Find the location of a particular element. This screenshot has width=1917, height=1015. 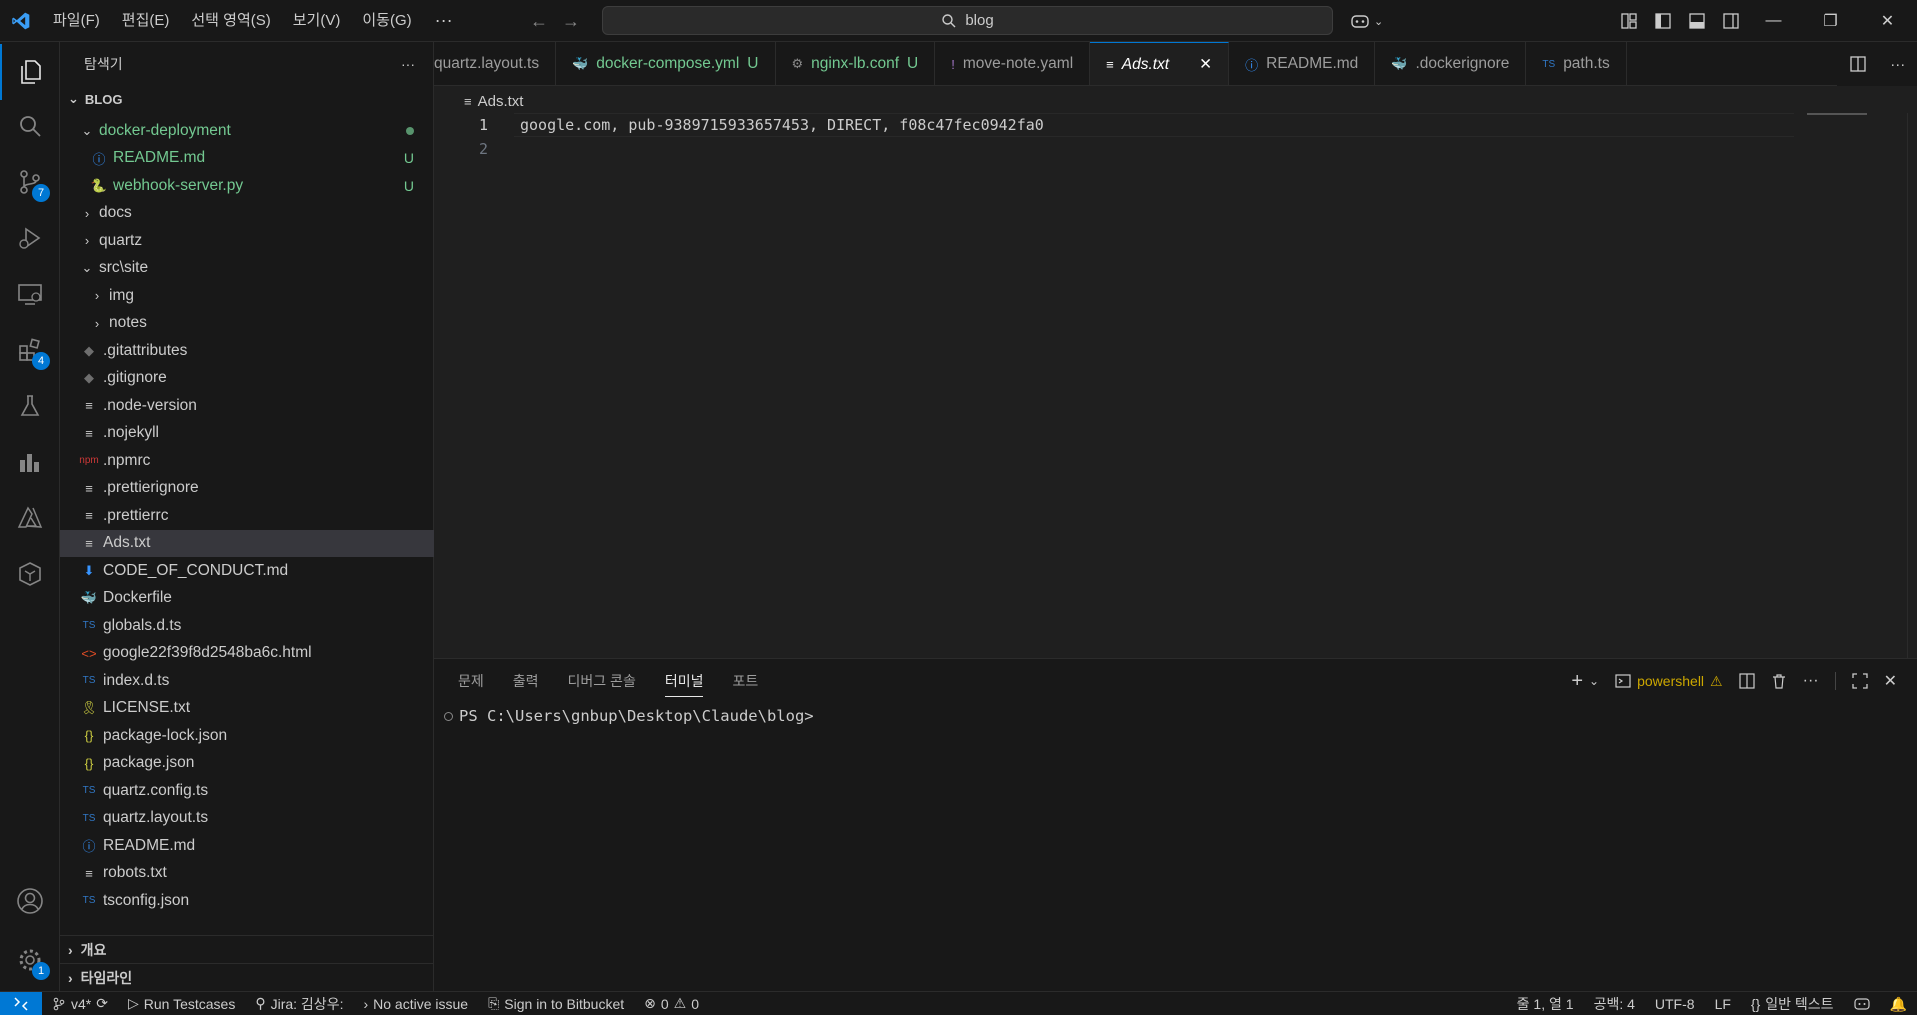

editor-tab: 🐳 docker-compose.yml U is located at coordinates (666, 63).